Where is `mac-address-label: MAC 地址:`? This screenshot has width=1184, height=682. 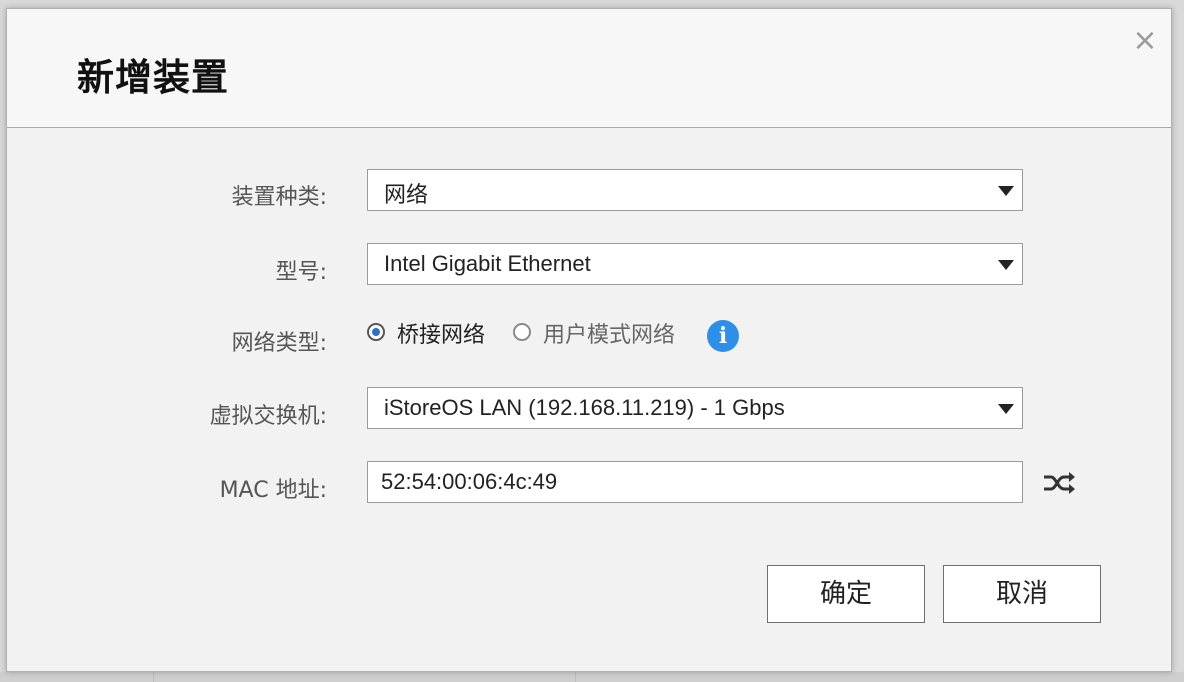
mac-address-label: MAC 地址: is located at coordinates (273, 490).